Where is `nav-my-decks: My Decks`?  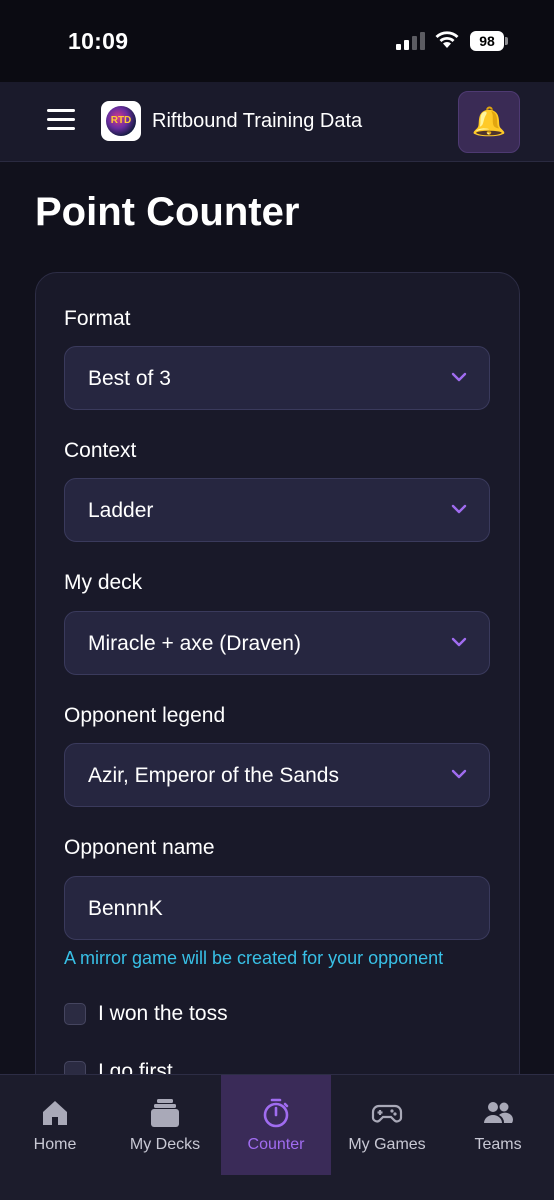
nav-my-decks: My Decks is located at coordinates (165, 1125).